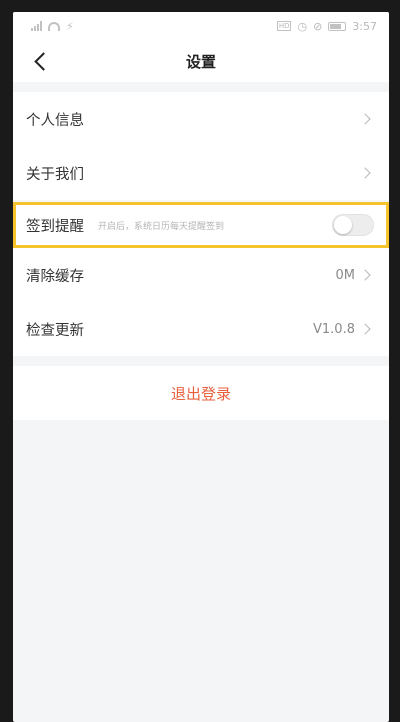 Image resolution: width=400 pixels, height=722 pixels. What do you see at coordinates (318, 26) in the screenshot?
I see `mute-icon: ⊘` at bounding box center [318, 26].